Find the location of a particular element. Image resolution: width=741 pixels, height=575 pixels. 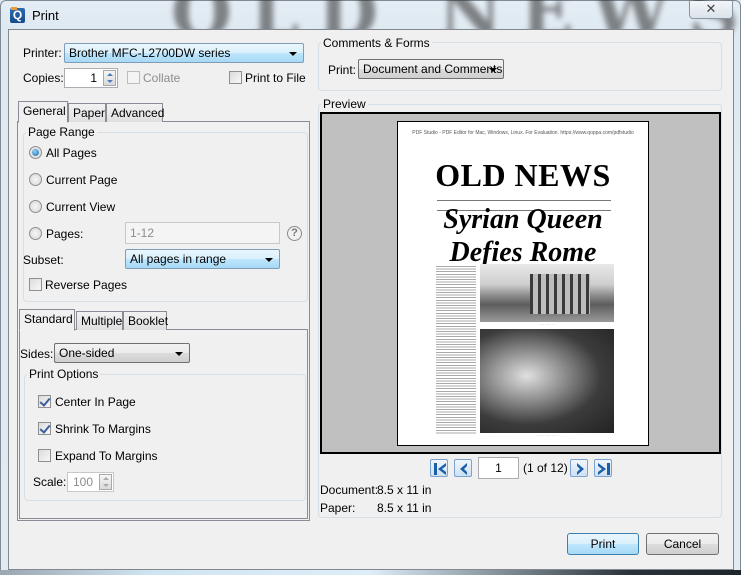

document-size-label: Document: is located at coordinates (349, 490).